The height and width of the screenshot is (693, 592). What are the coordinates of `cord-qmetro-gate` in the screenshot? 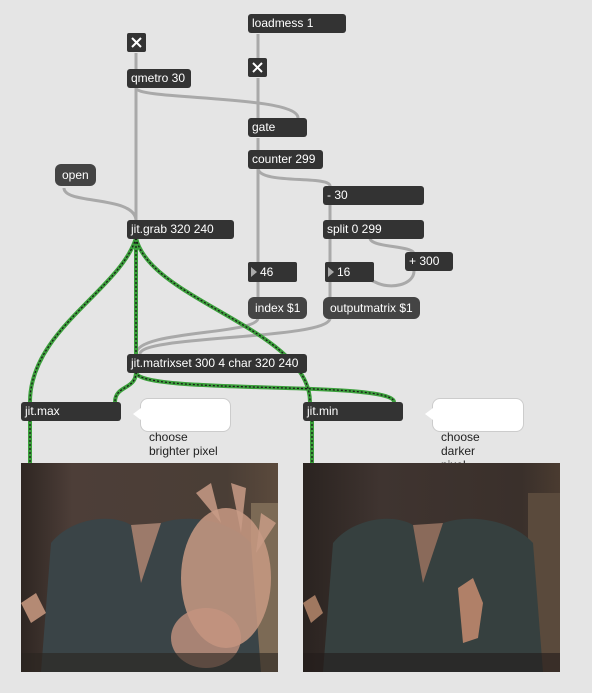 It's located at (217, 102).